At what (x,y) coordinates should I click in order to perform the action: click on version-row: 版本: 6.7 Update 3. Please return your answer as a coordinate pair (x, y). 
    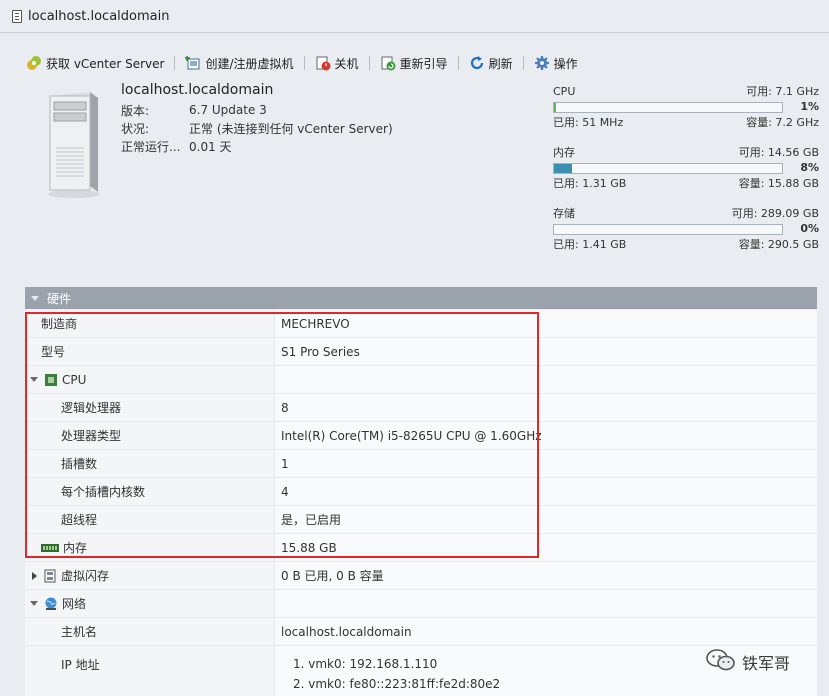
    Looking at the image, I should click on (257, 110).